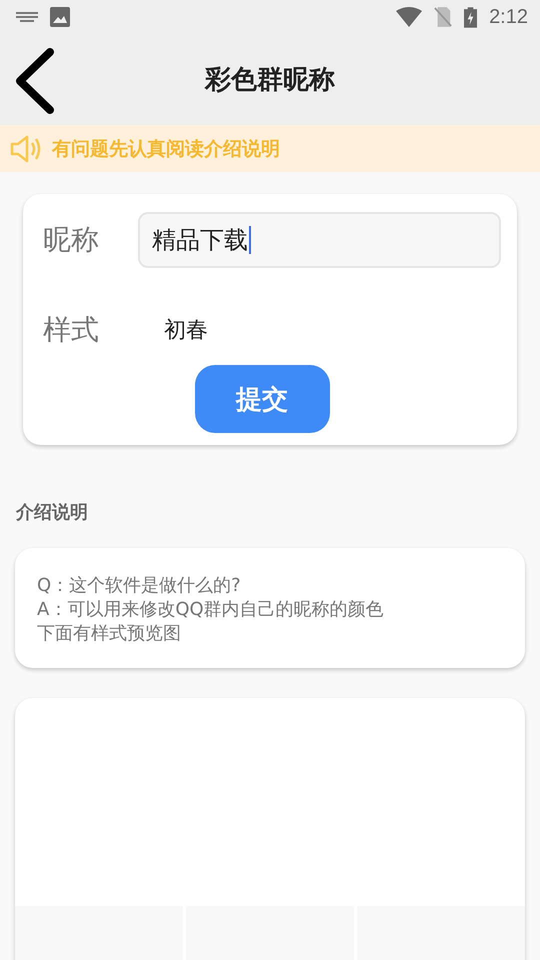 The image size is (540, 960). What do you see at coordinates (52, 512) in the screenshot?
I see `section-heading: 介绍说明` at bounding box center [52, 512].